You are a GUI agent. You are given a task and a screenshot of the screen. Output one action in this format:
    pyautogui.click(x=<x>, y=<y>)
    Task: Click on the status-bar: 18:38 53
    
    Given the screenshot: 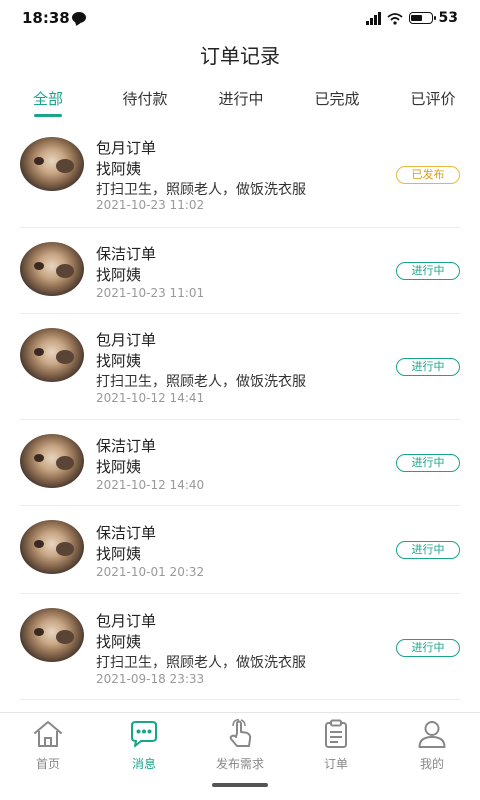 What is the action you would take?
    pyautogui.click(x=240, y=19)
    